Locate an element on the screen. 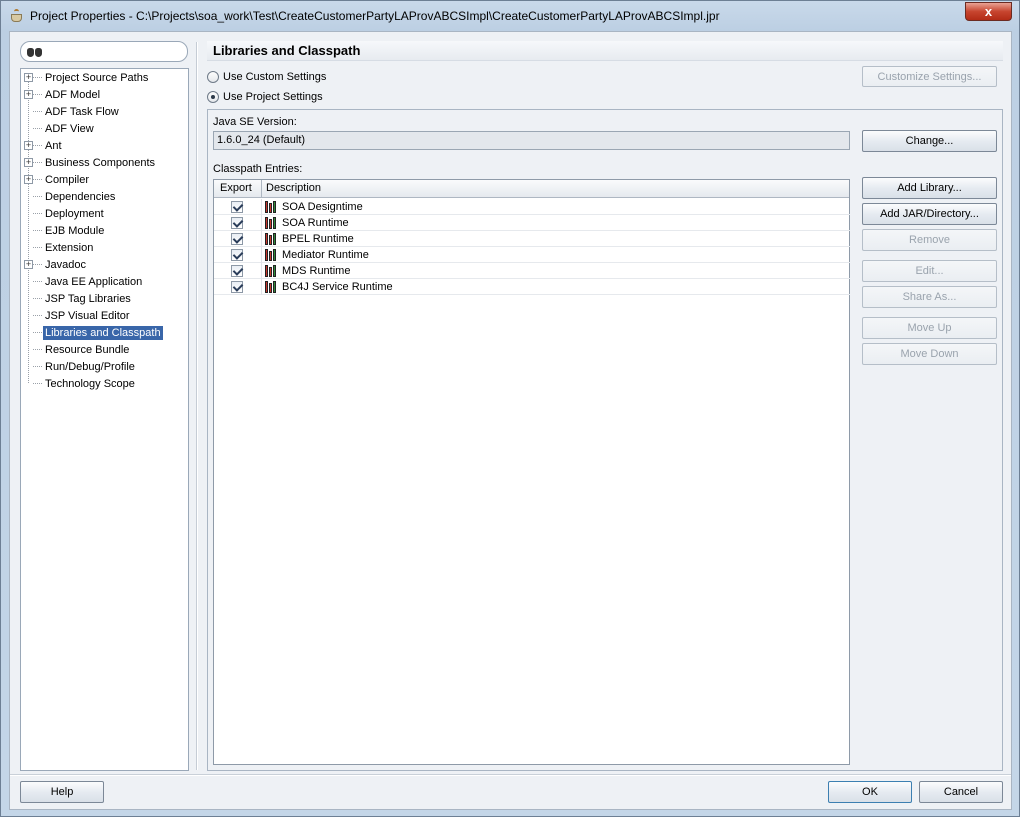 The image size is (1020, 817). tree-item: Libraries and Classpath is located at coordinates (104, 332).